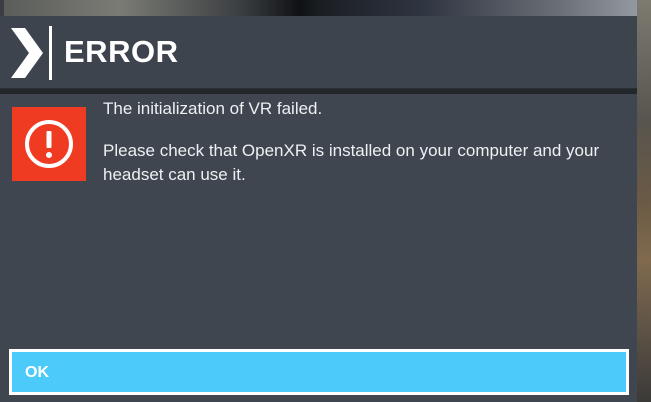 The image size is (651, 402). What do you see at coordinates (50, 53) in the screenshot?
I see `header-divider` at bounding box center [50, 53].